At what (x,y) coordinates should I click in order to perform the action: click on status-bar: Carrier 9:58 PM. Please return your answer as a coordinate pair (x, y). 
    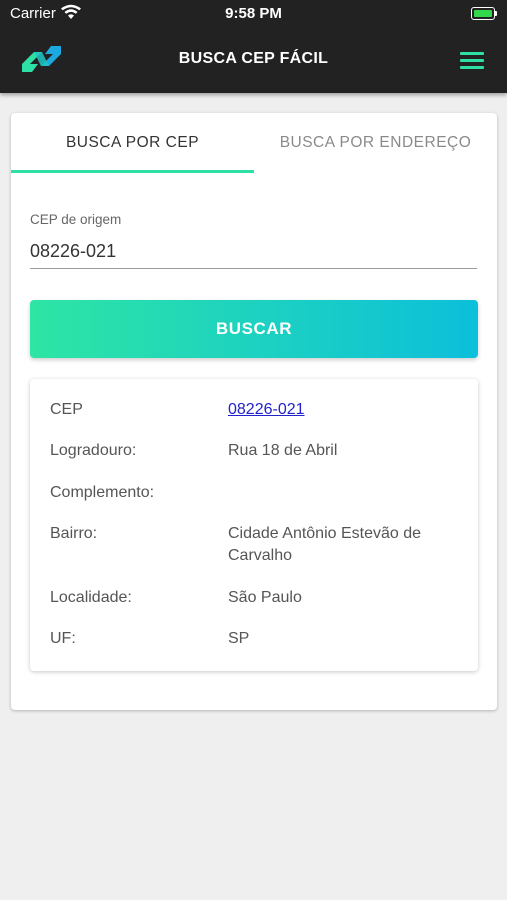
    Looking at the image, I should click on (253, 14).